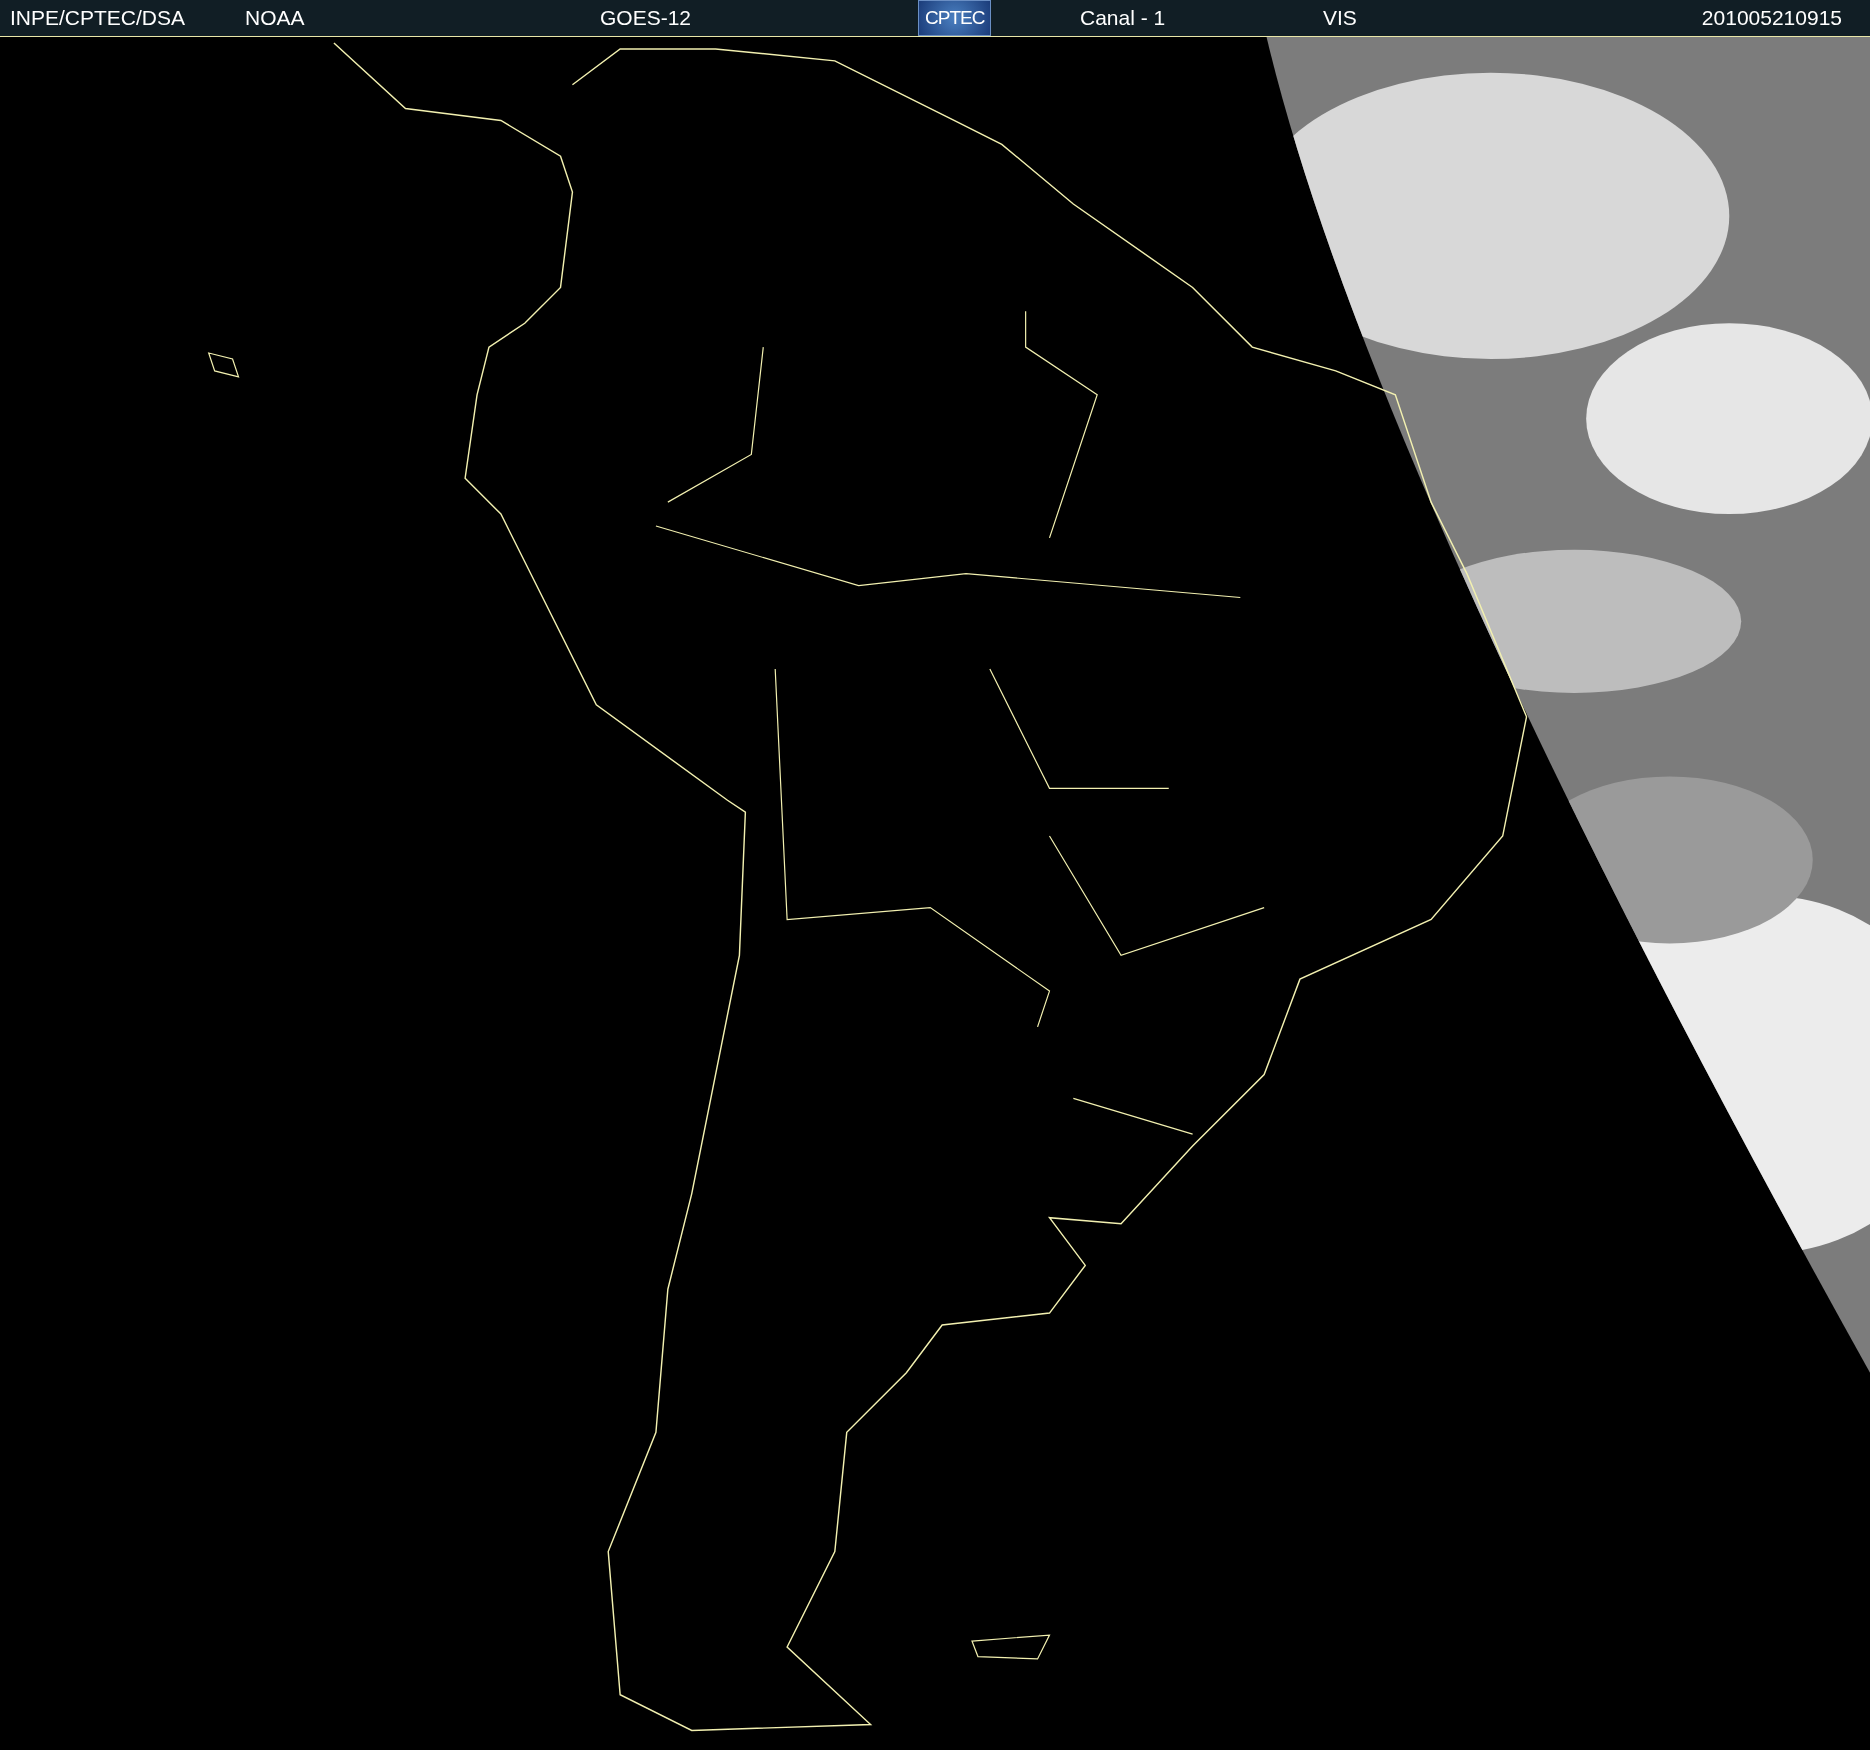  What do you see at coordinates (1123, 18) in the screenshot?
I see `header-text: Canal - 1` at bounding box center [1123, 18].